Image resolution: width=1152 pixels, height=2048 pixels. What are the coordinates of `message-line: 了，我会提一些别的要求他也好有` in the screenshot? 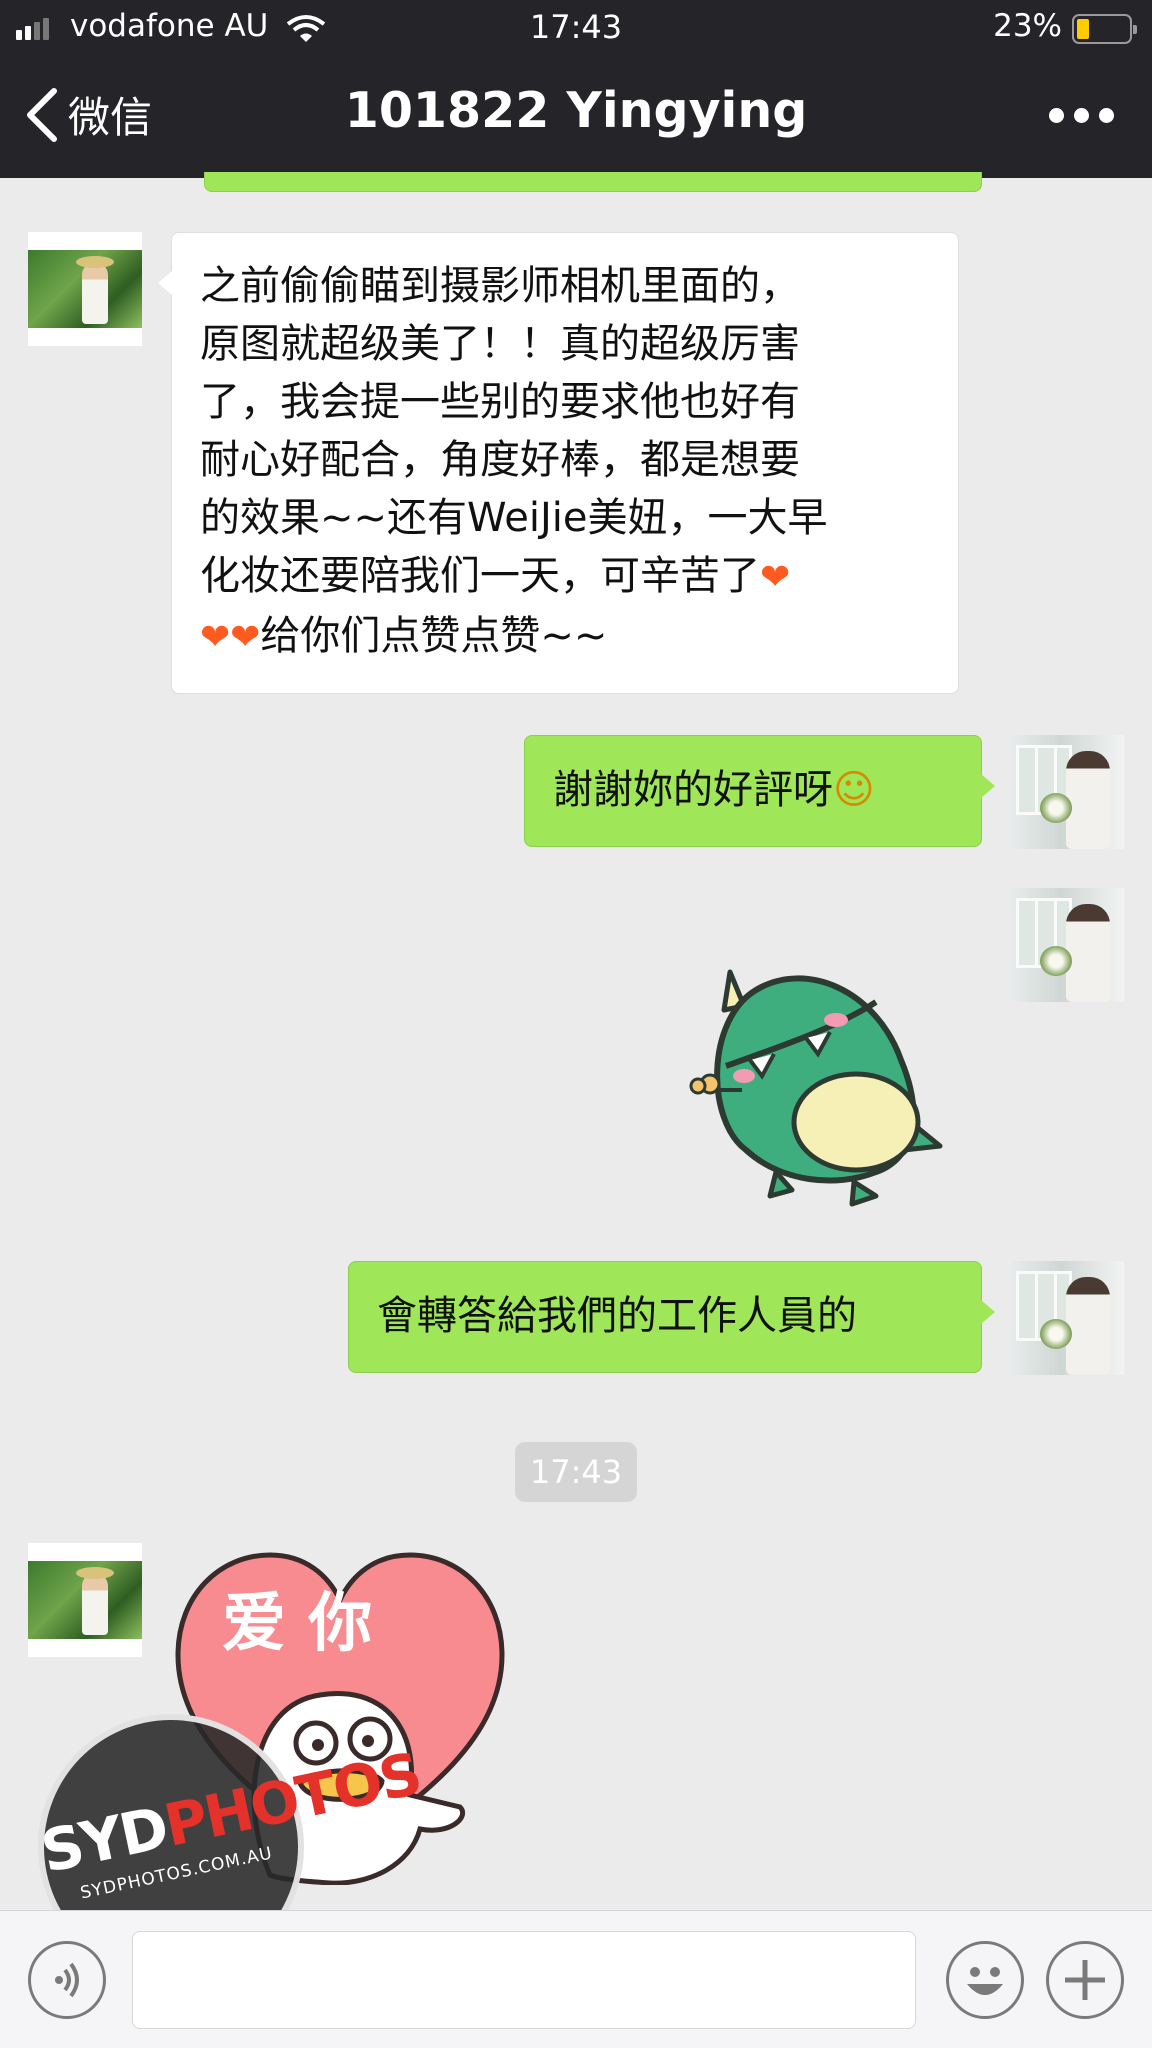 It's located at (500, 402).